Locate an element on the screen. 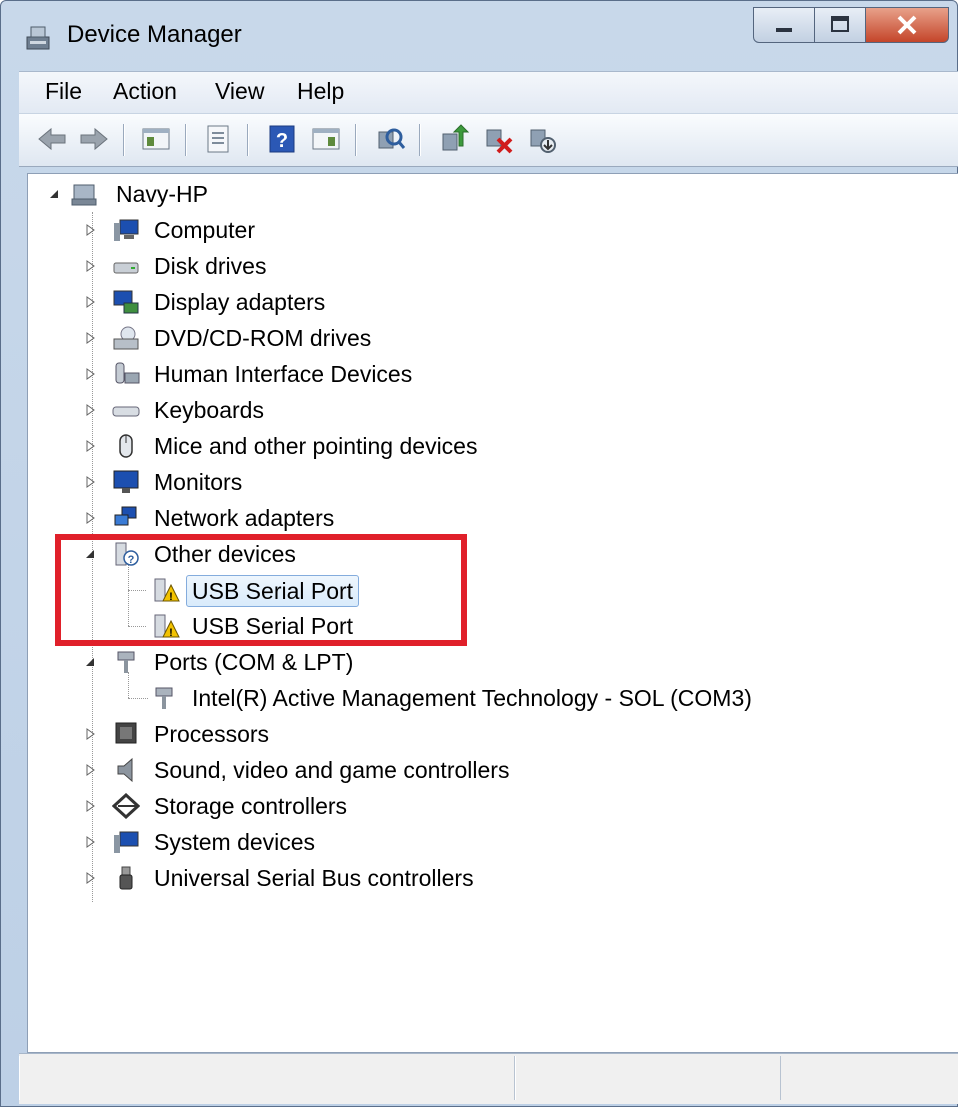  menu-bar: File Action View Help is located at coordinates (488, 92).